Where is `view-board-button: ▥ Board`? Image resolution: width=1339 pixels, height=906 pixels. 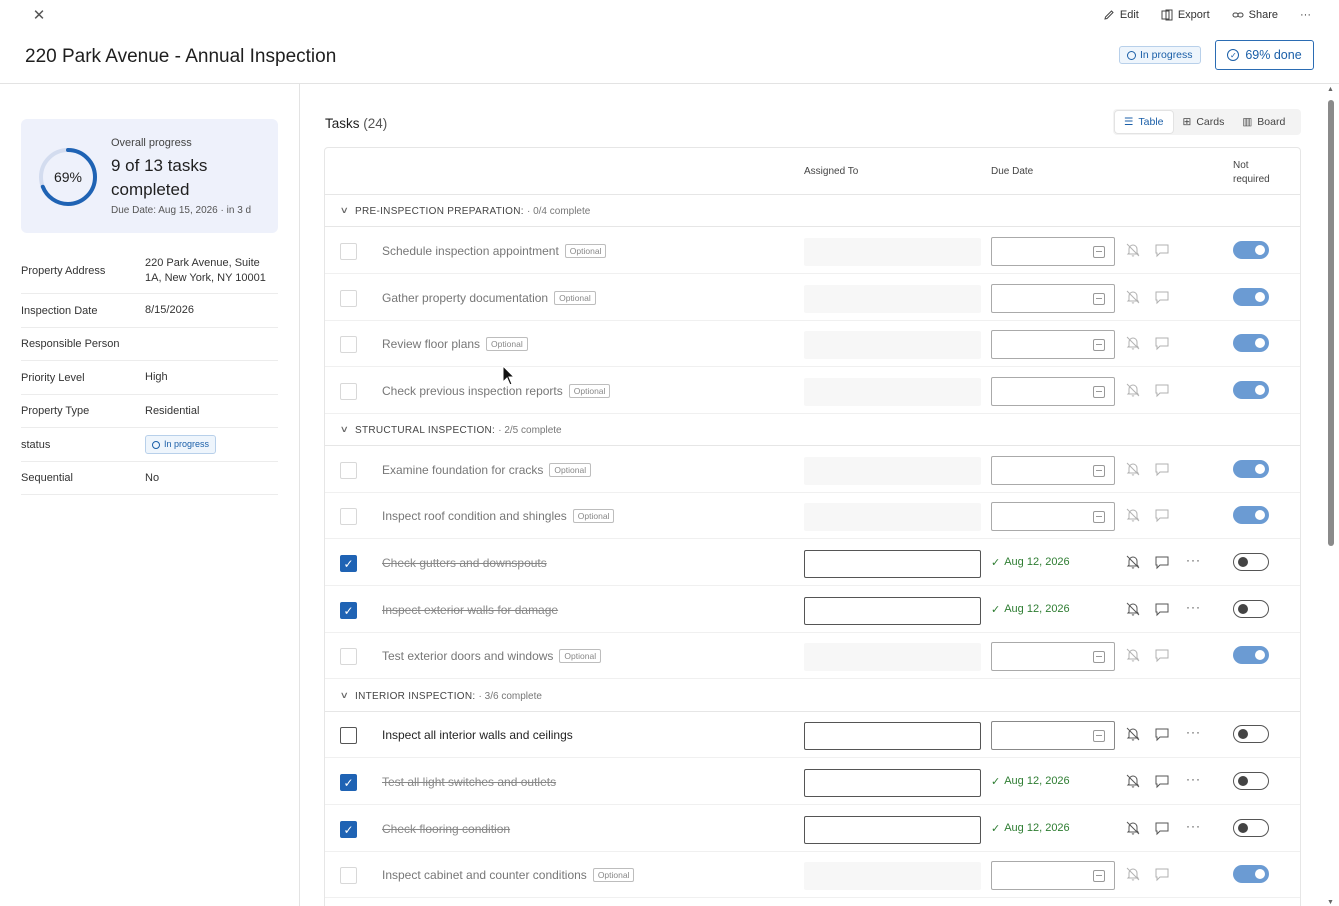
view-board-button: ▥ Board is located at coordinates (1263, 122).